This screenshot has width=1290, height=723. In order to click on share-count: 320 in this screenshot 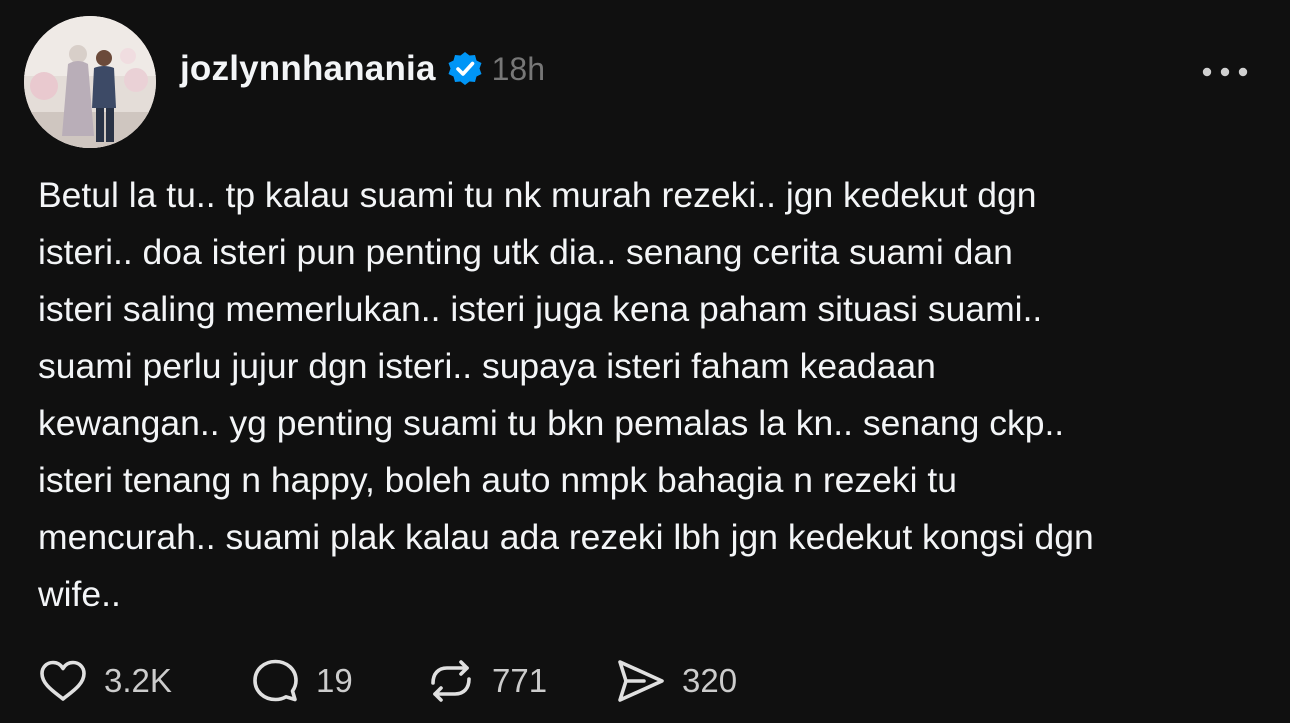, I will do `click(710, 680)`.